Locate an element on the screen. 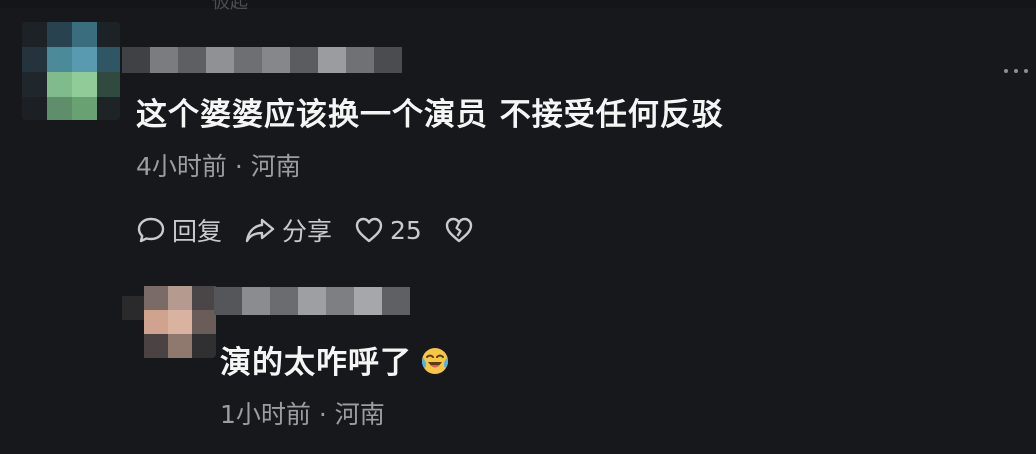  broken-heart-icon is located at coordinates (459, 230).